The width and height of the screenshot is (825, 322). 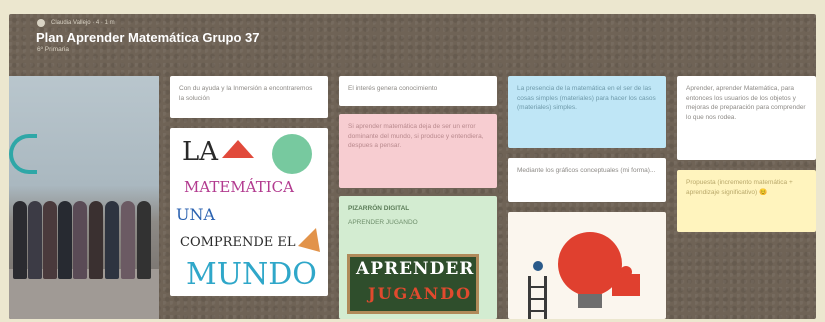 I want to click on sign-top-text: APRENDER, so click(x=415, y=269).